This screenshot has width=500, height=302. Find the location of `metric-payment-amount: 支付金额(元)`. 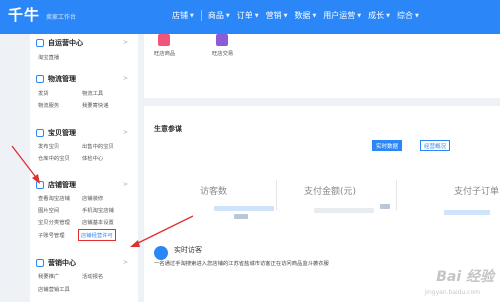

metric-payment-amount: 支付金额(元) is located at coordinates (330, 192).